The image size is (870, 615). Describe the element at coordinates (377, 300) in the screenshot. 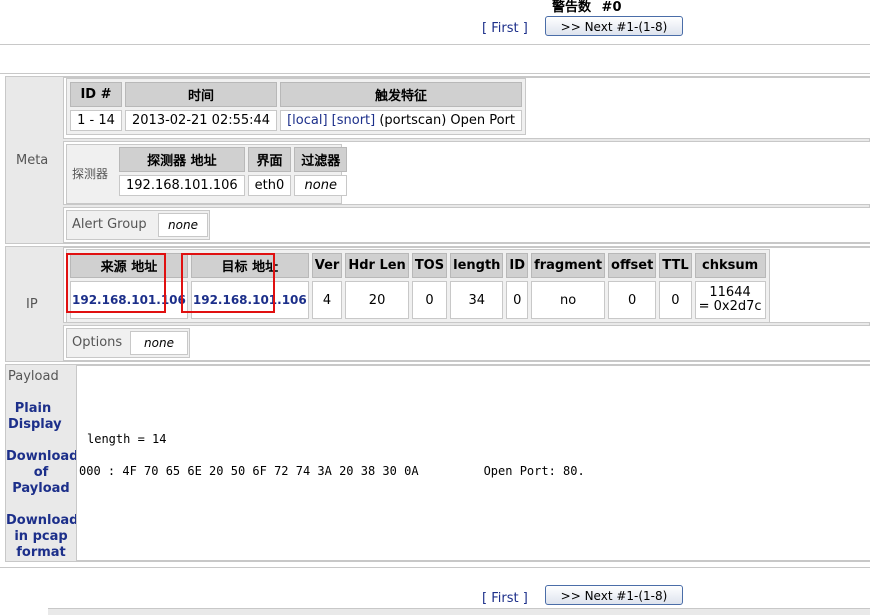

I see `ip-hdr-len: 20` at that location.